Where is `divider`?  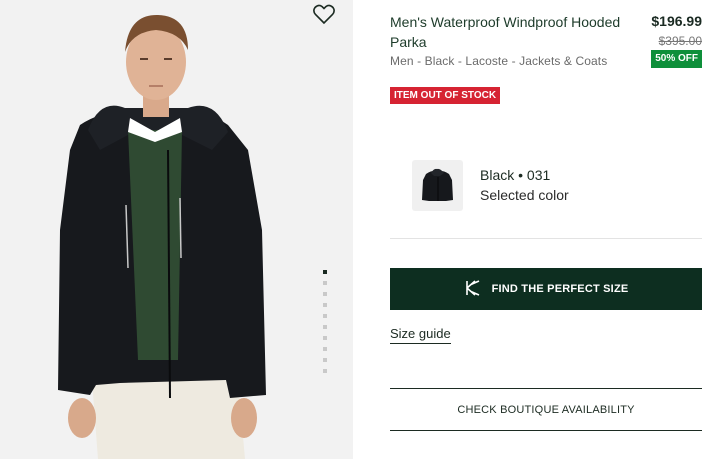 divider is located at coordinates (546, 238).